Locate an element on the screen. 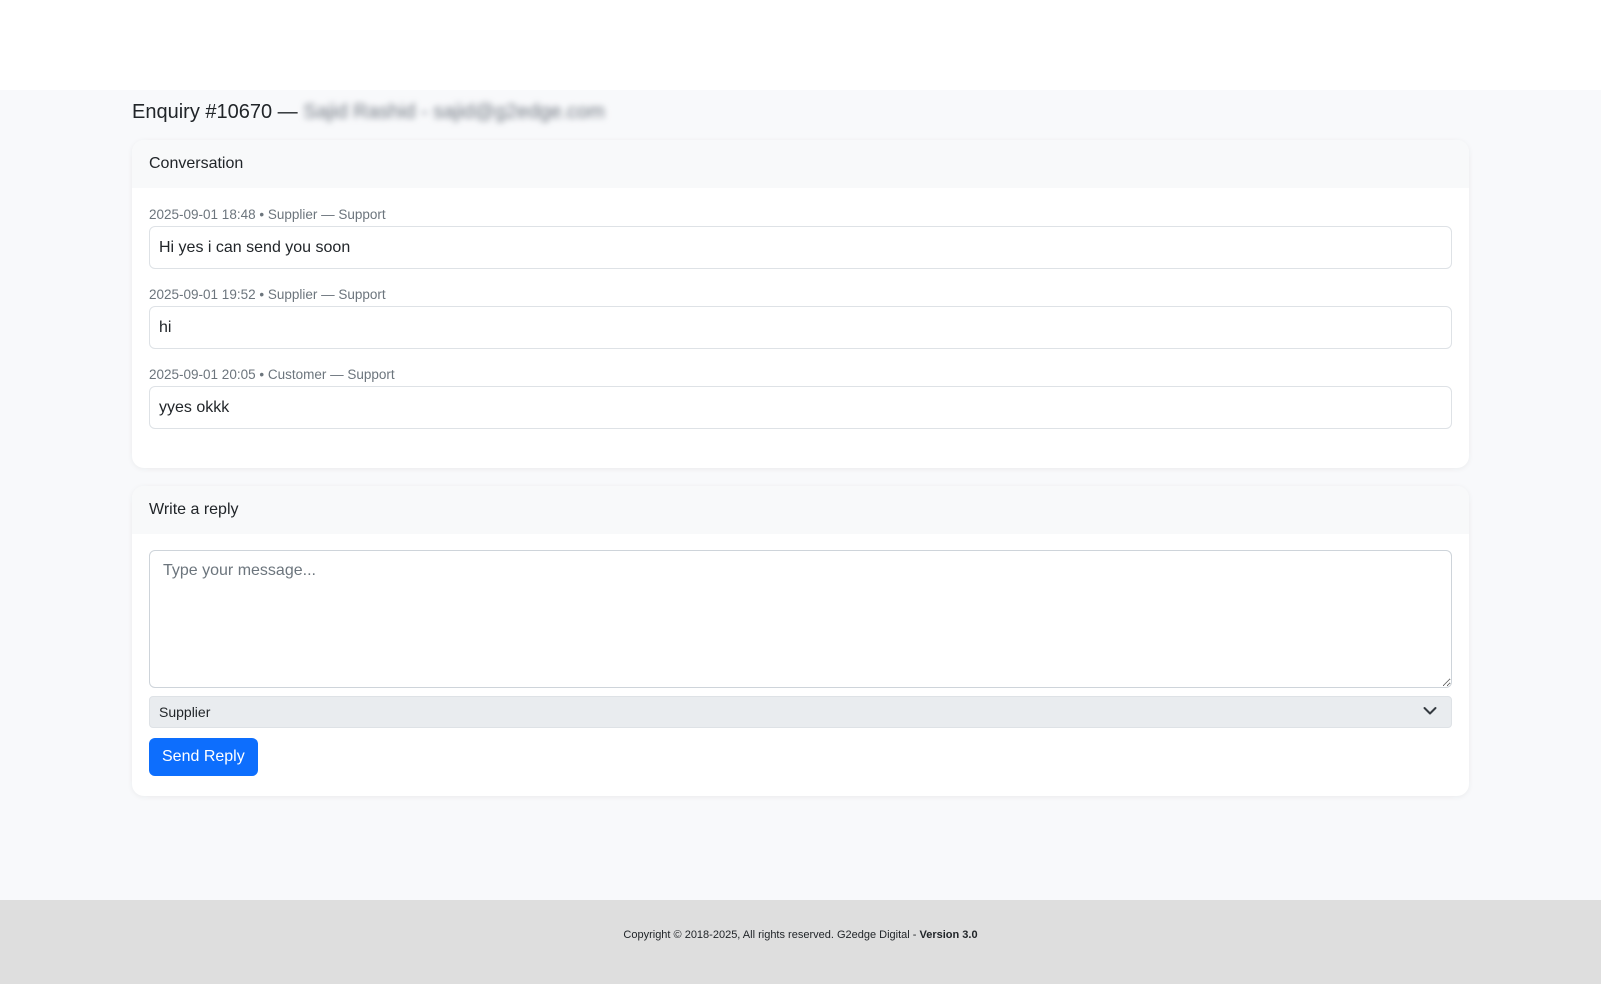 The image size is (1601, 984). chevron-down-icon is located at coordinates (1430, 711).